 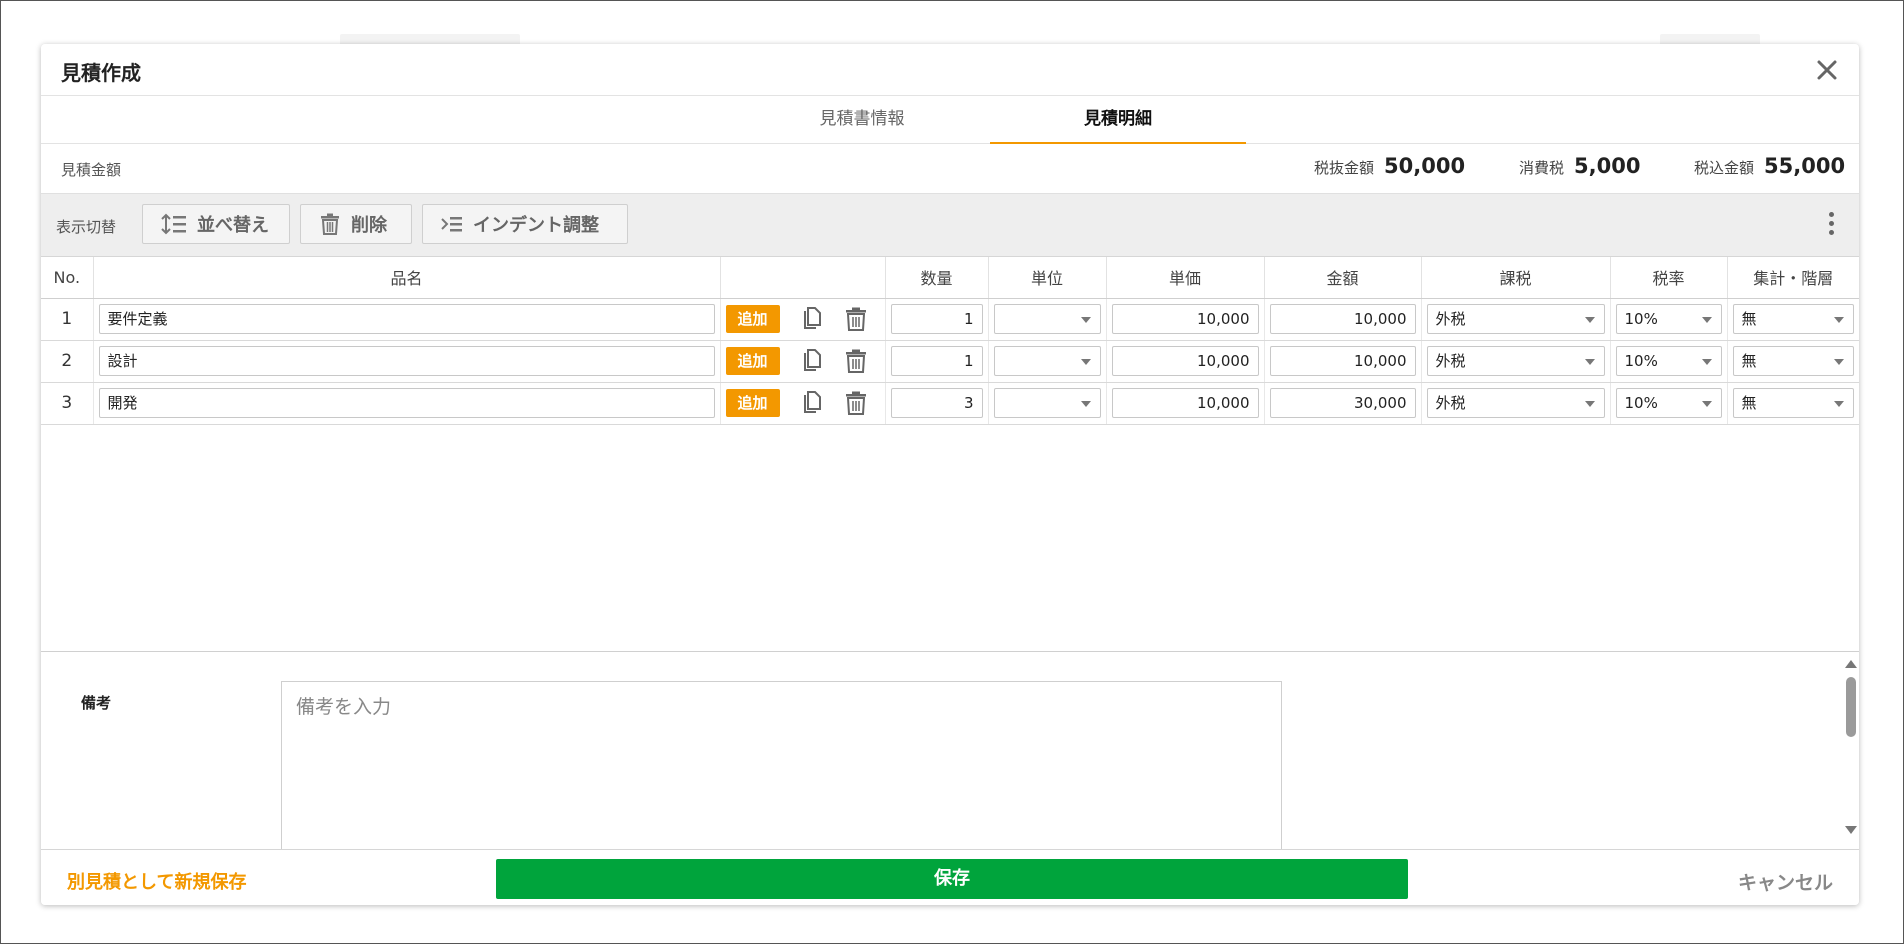 What do you see at coordinates (1343, 278) in the screenshot?
I see `header-amount: 金額` at bounding box center [1343, 278].